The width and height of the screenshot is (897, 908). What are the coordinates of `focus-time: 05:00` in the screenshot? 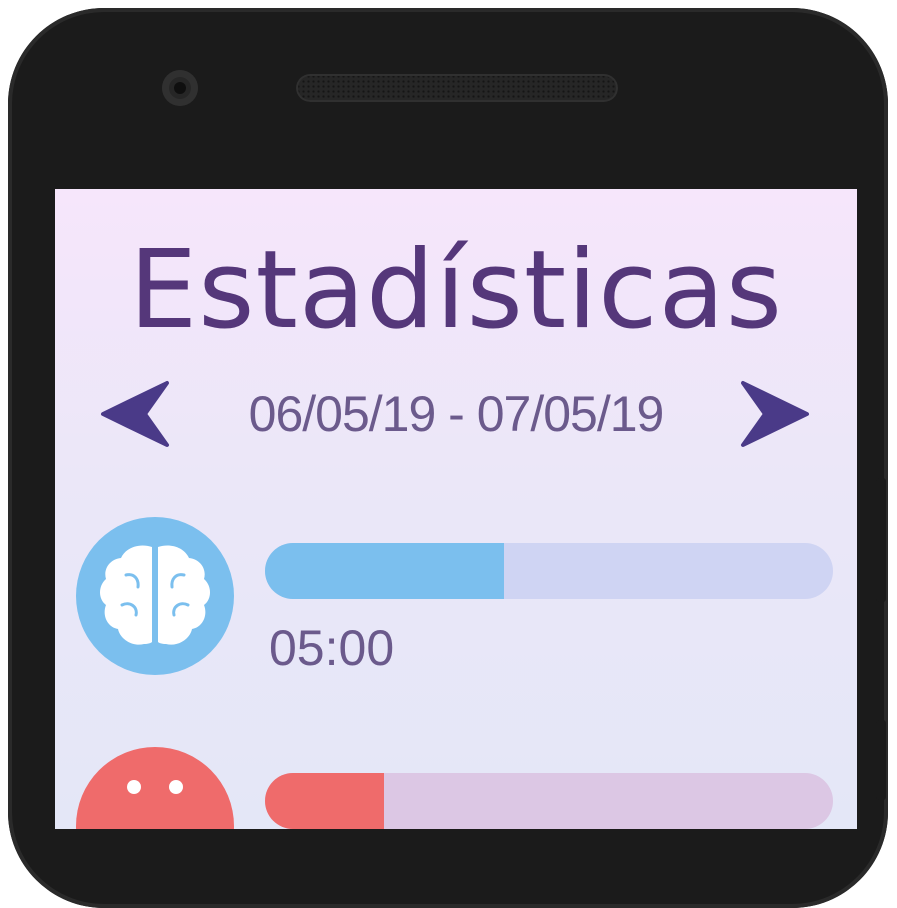 It's located at (332, 648).